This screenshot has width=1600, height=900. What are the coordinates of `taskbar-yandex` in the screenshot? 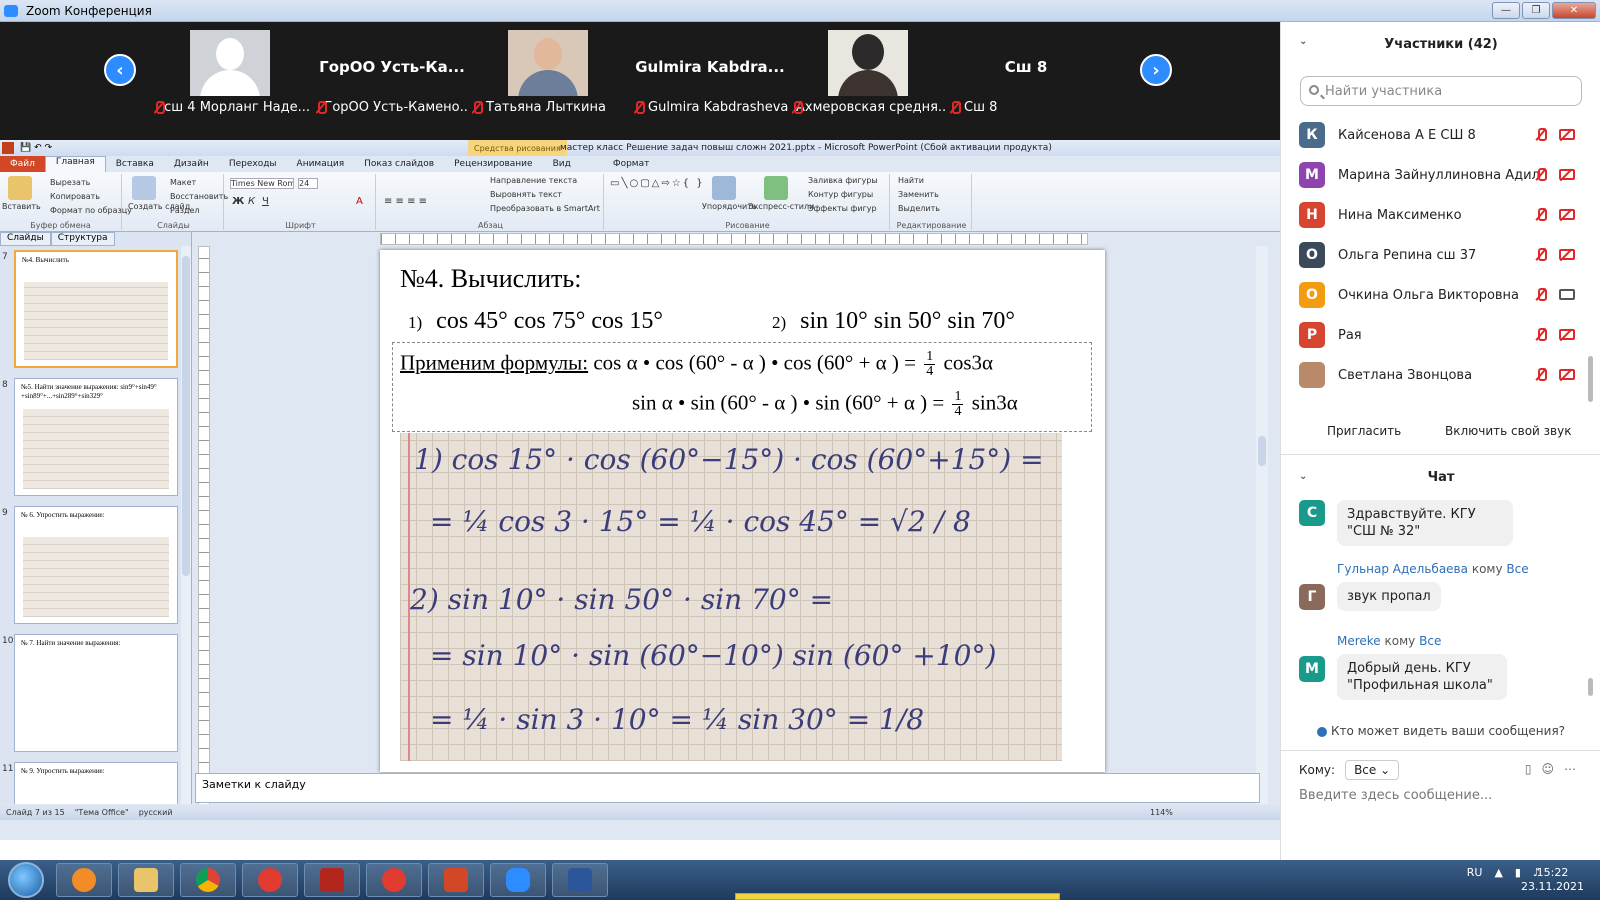 It's located at (394, 880).